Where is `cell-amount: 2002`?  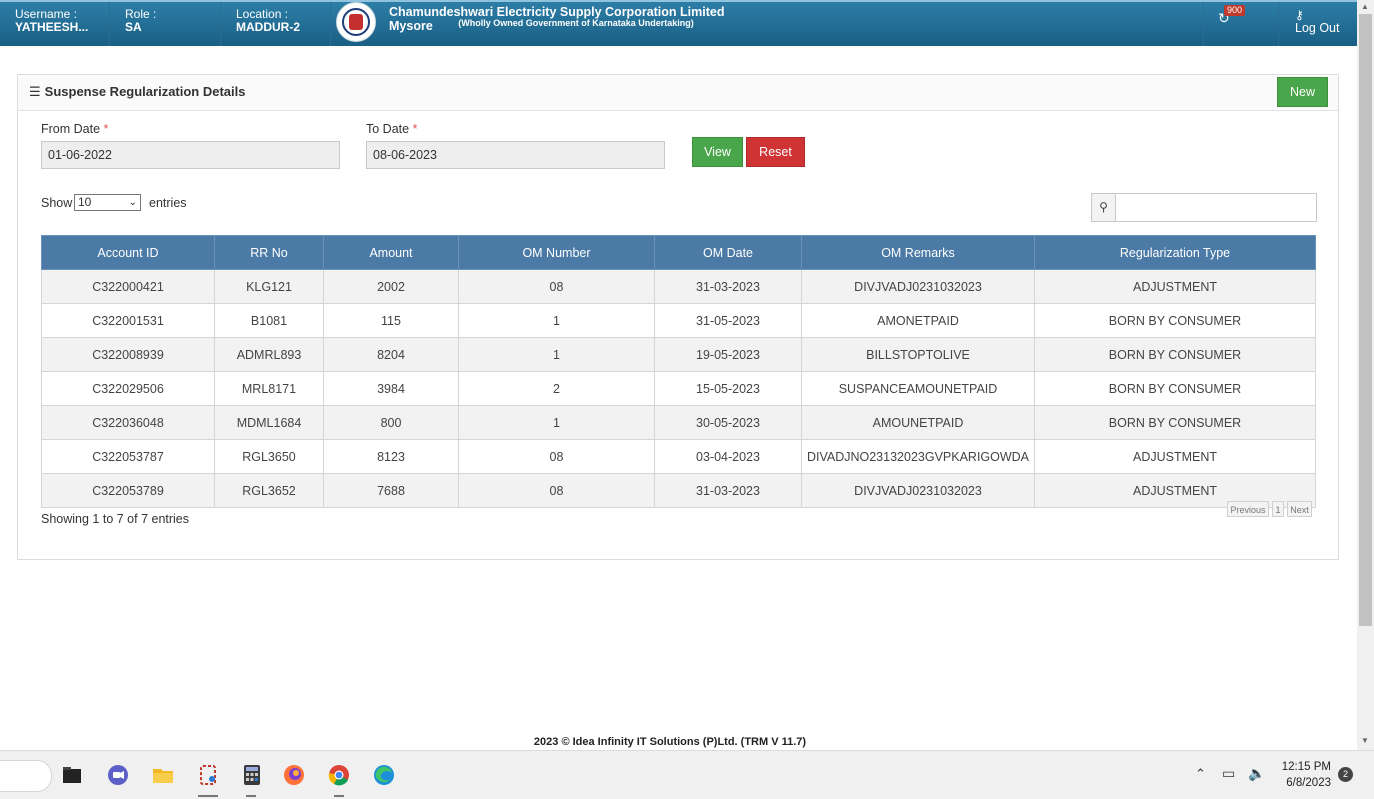 cell-amount: 2002 is located at coordinates (391, 286).